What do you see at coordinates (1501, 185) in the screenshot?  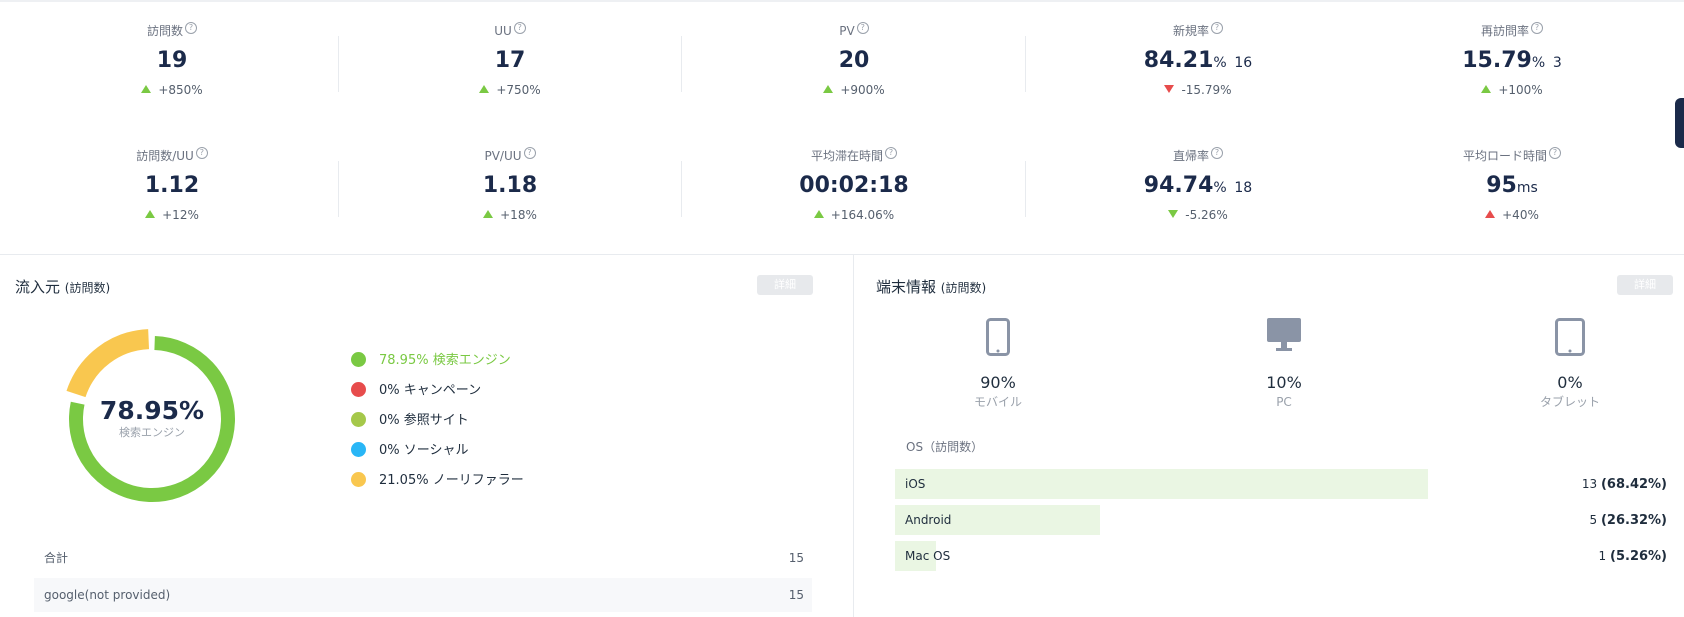 I see `metric-value: 95` at bounding box center [1501, 185].